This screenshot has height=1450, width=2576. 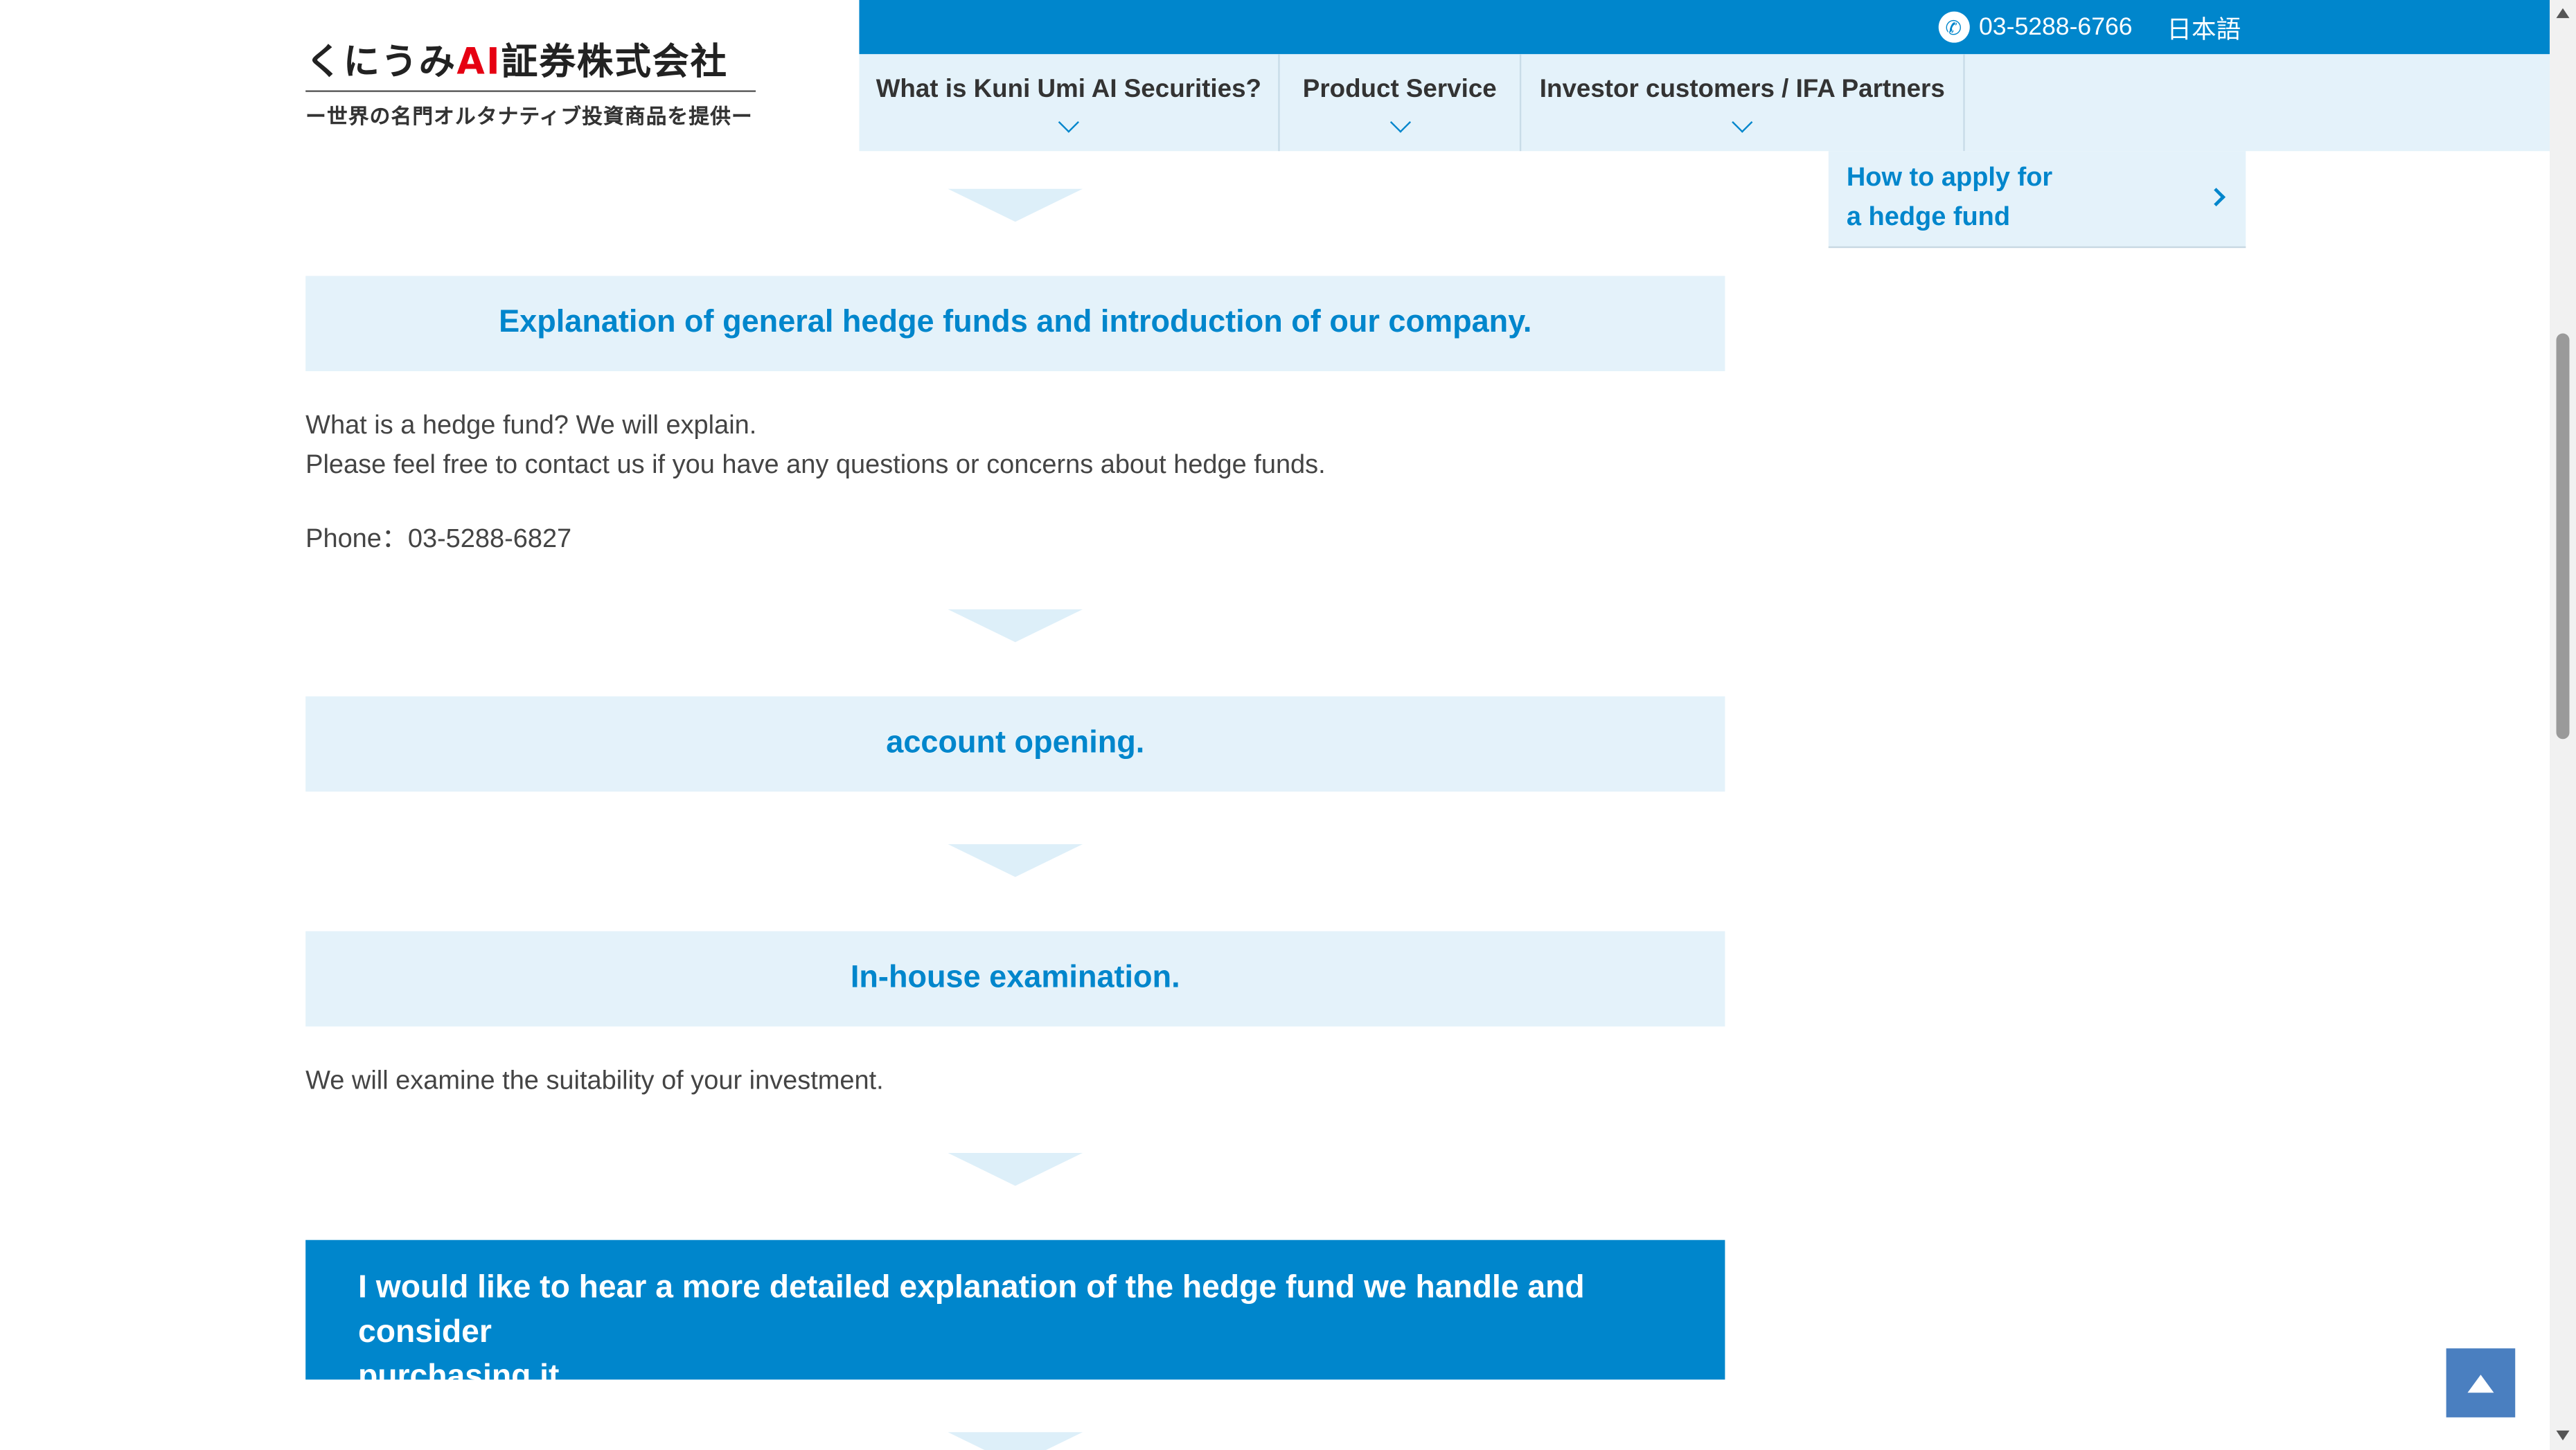 I want to click on back-to-top-button, so click(x=2481, y=1383).